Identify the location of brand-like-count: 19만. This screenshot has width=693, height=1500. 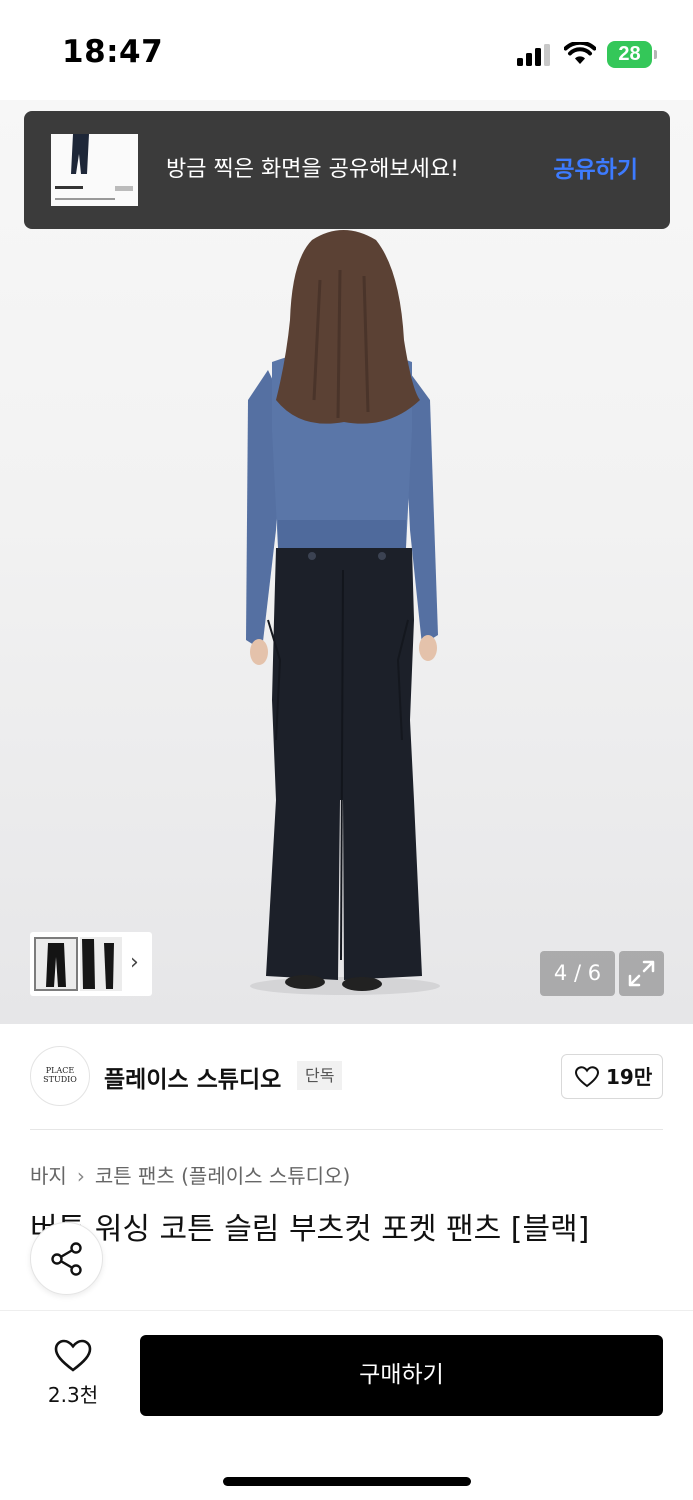
(629, 1077).